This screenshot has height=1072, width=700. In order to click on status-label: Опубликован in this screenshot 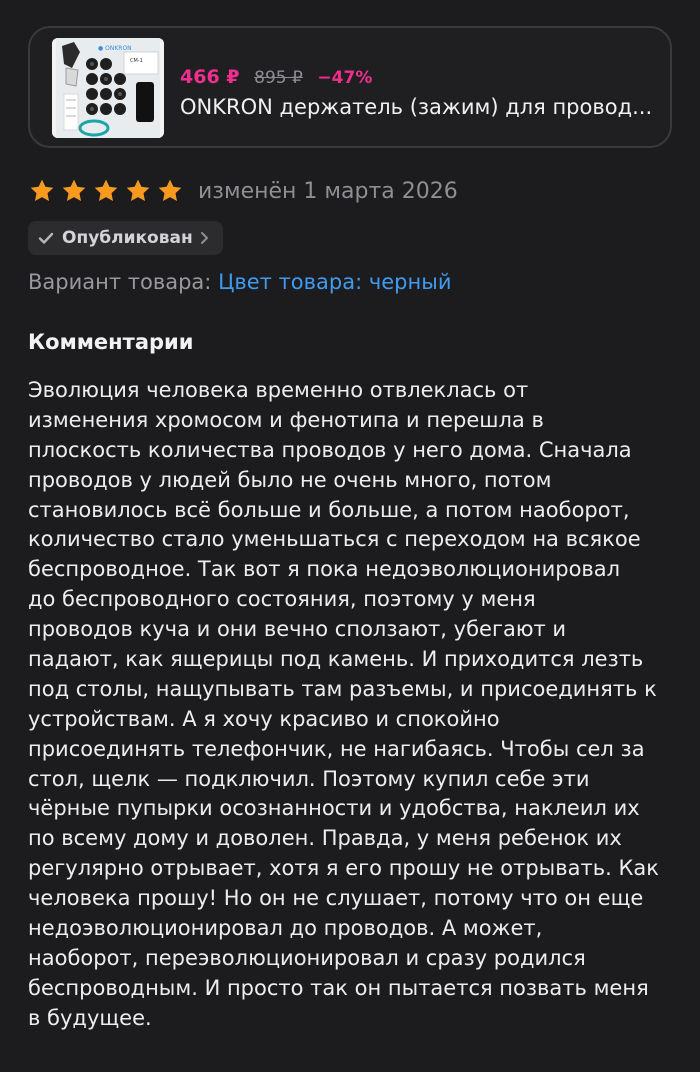, I will do `click(127, 238)`.